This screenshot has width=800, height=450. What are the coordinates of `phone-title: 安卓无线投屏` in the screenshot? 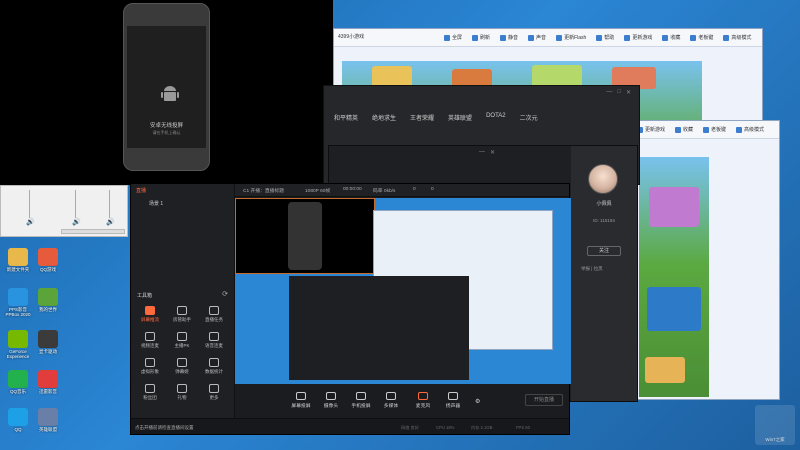 It's located at (166, 126).